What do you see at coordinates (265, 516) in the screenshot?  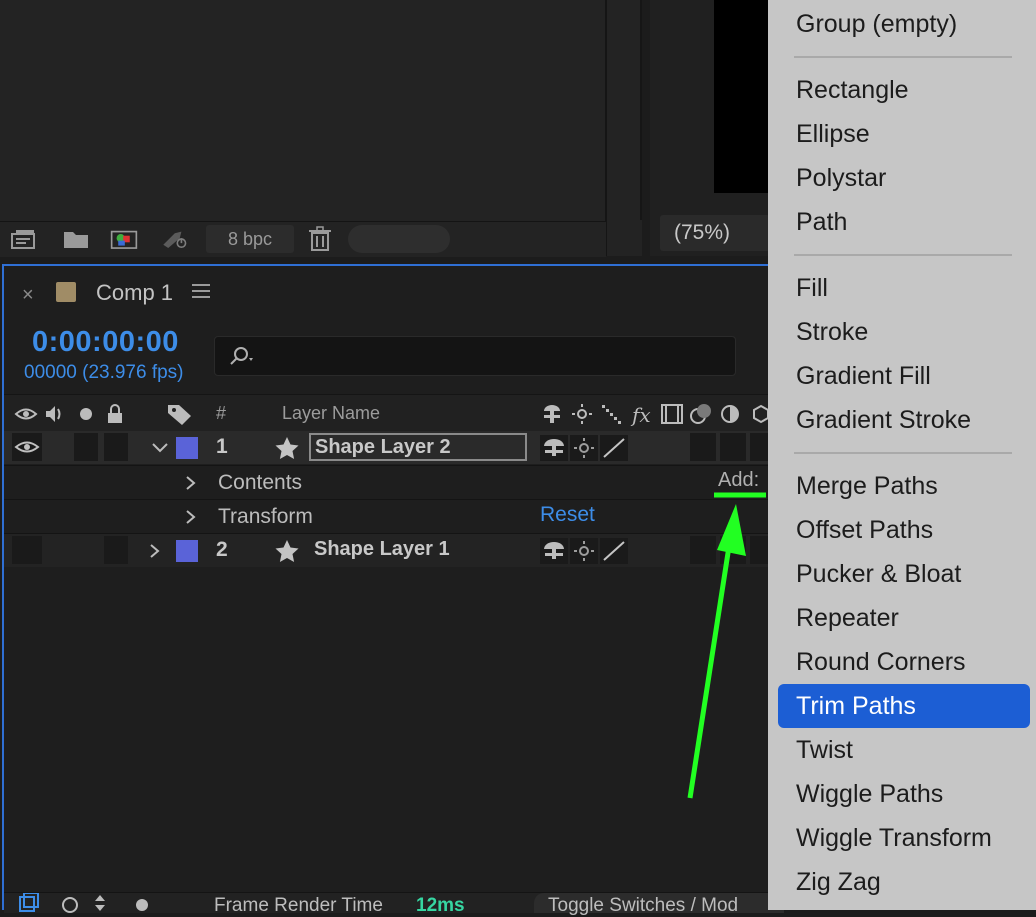 I see `transform-label: Transform` at bounding box center [265, 516].